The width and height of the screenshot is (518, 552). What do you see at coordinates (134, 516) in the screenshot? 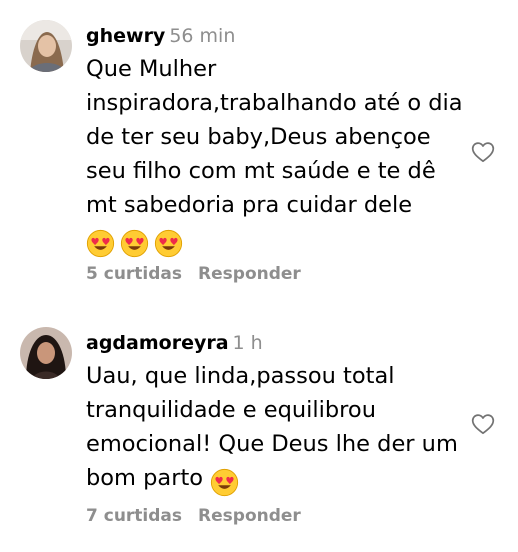
I see `like-count: 7 curtidas` at bounding box center [134, 516].